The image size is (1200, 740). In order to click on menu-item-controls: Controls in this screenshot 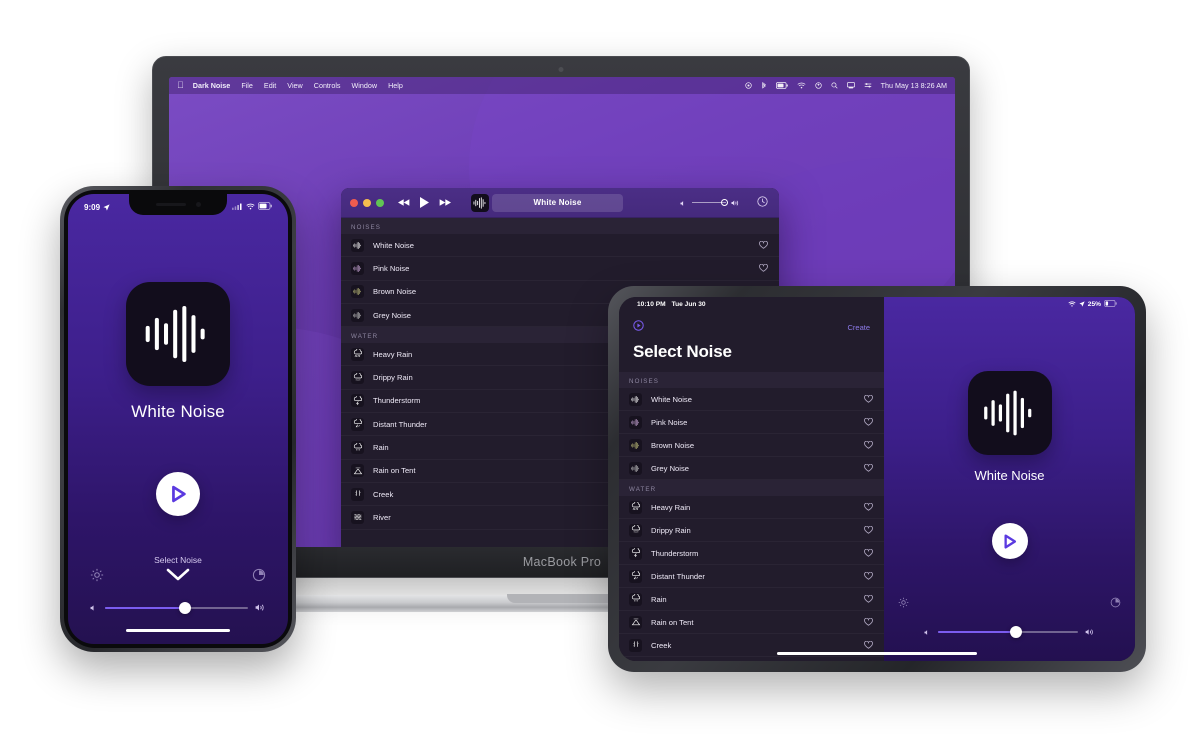, I will do `click(327, 85)`.